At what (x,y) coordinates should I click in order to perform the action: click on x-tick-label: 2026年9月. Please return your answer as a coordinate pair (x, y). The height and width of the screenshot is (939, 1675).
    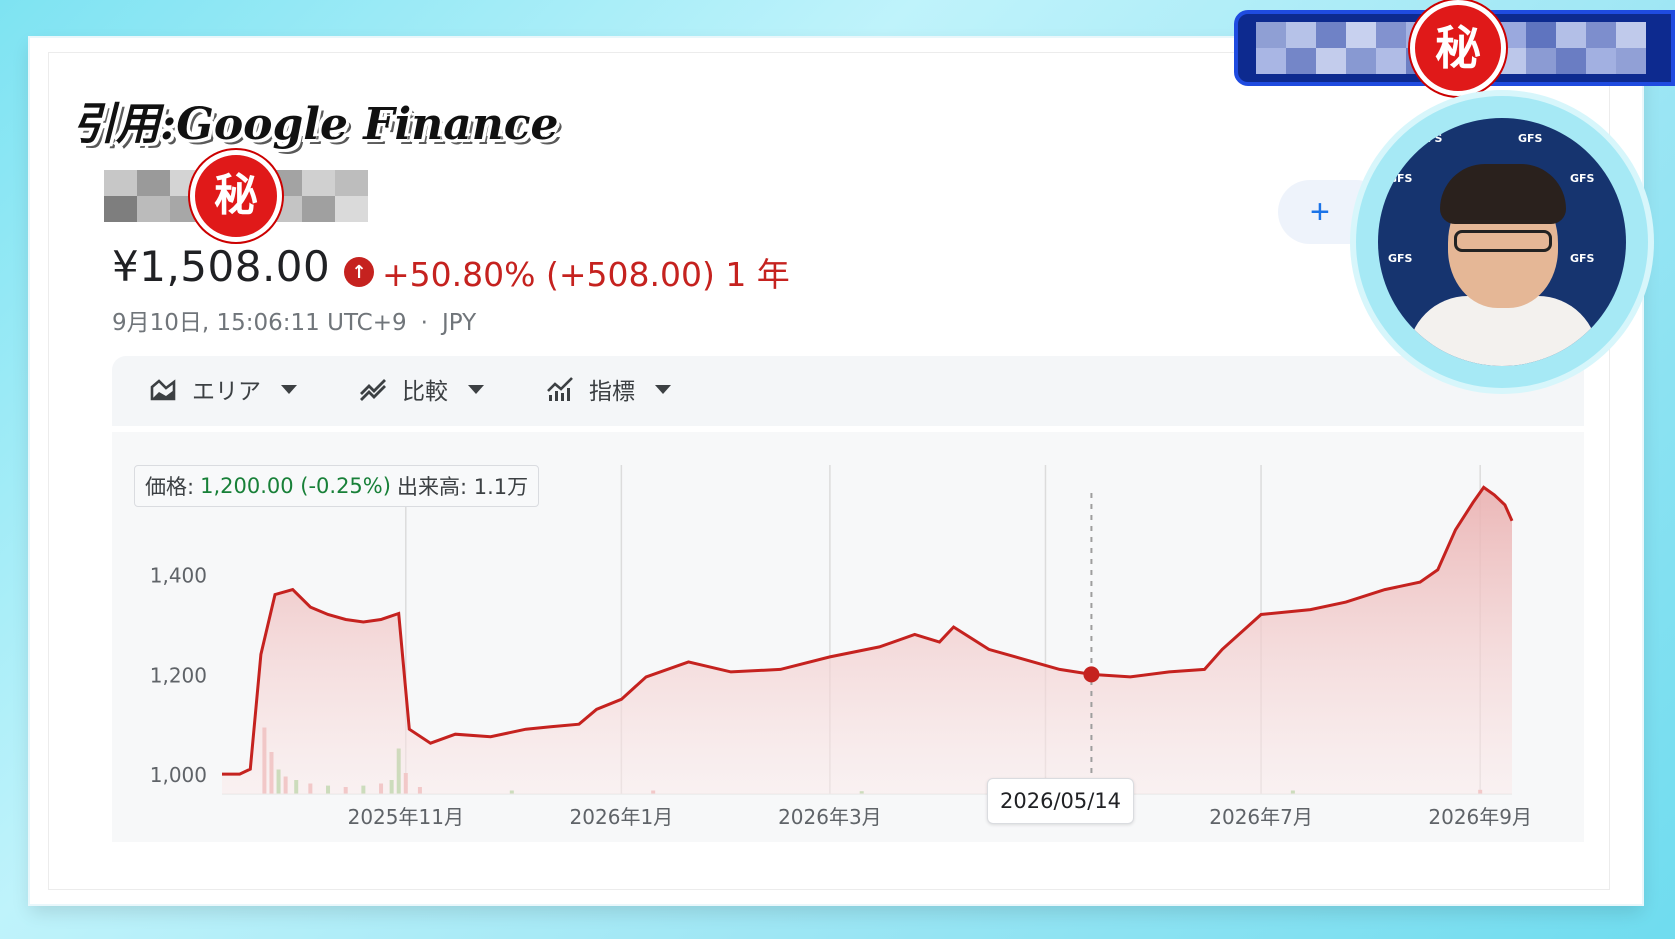
    Looking at the image, I should click on (1480, 817).